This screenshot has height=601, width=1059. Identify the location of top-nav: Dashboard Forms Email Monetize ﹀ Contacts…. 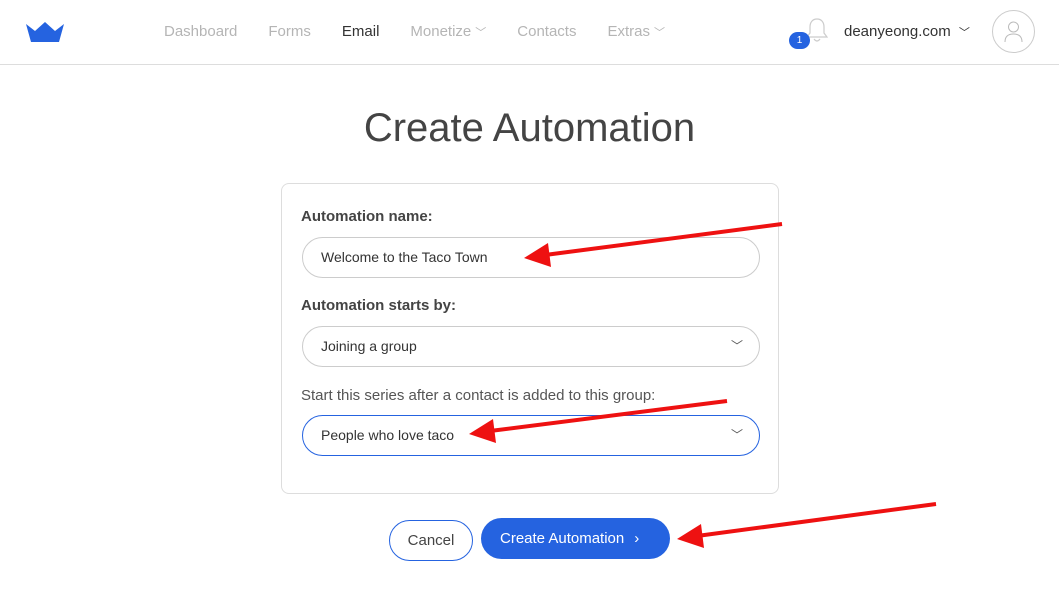
(529, 32).